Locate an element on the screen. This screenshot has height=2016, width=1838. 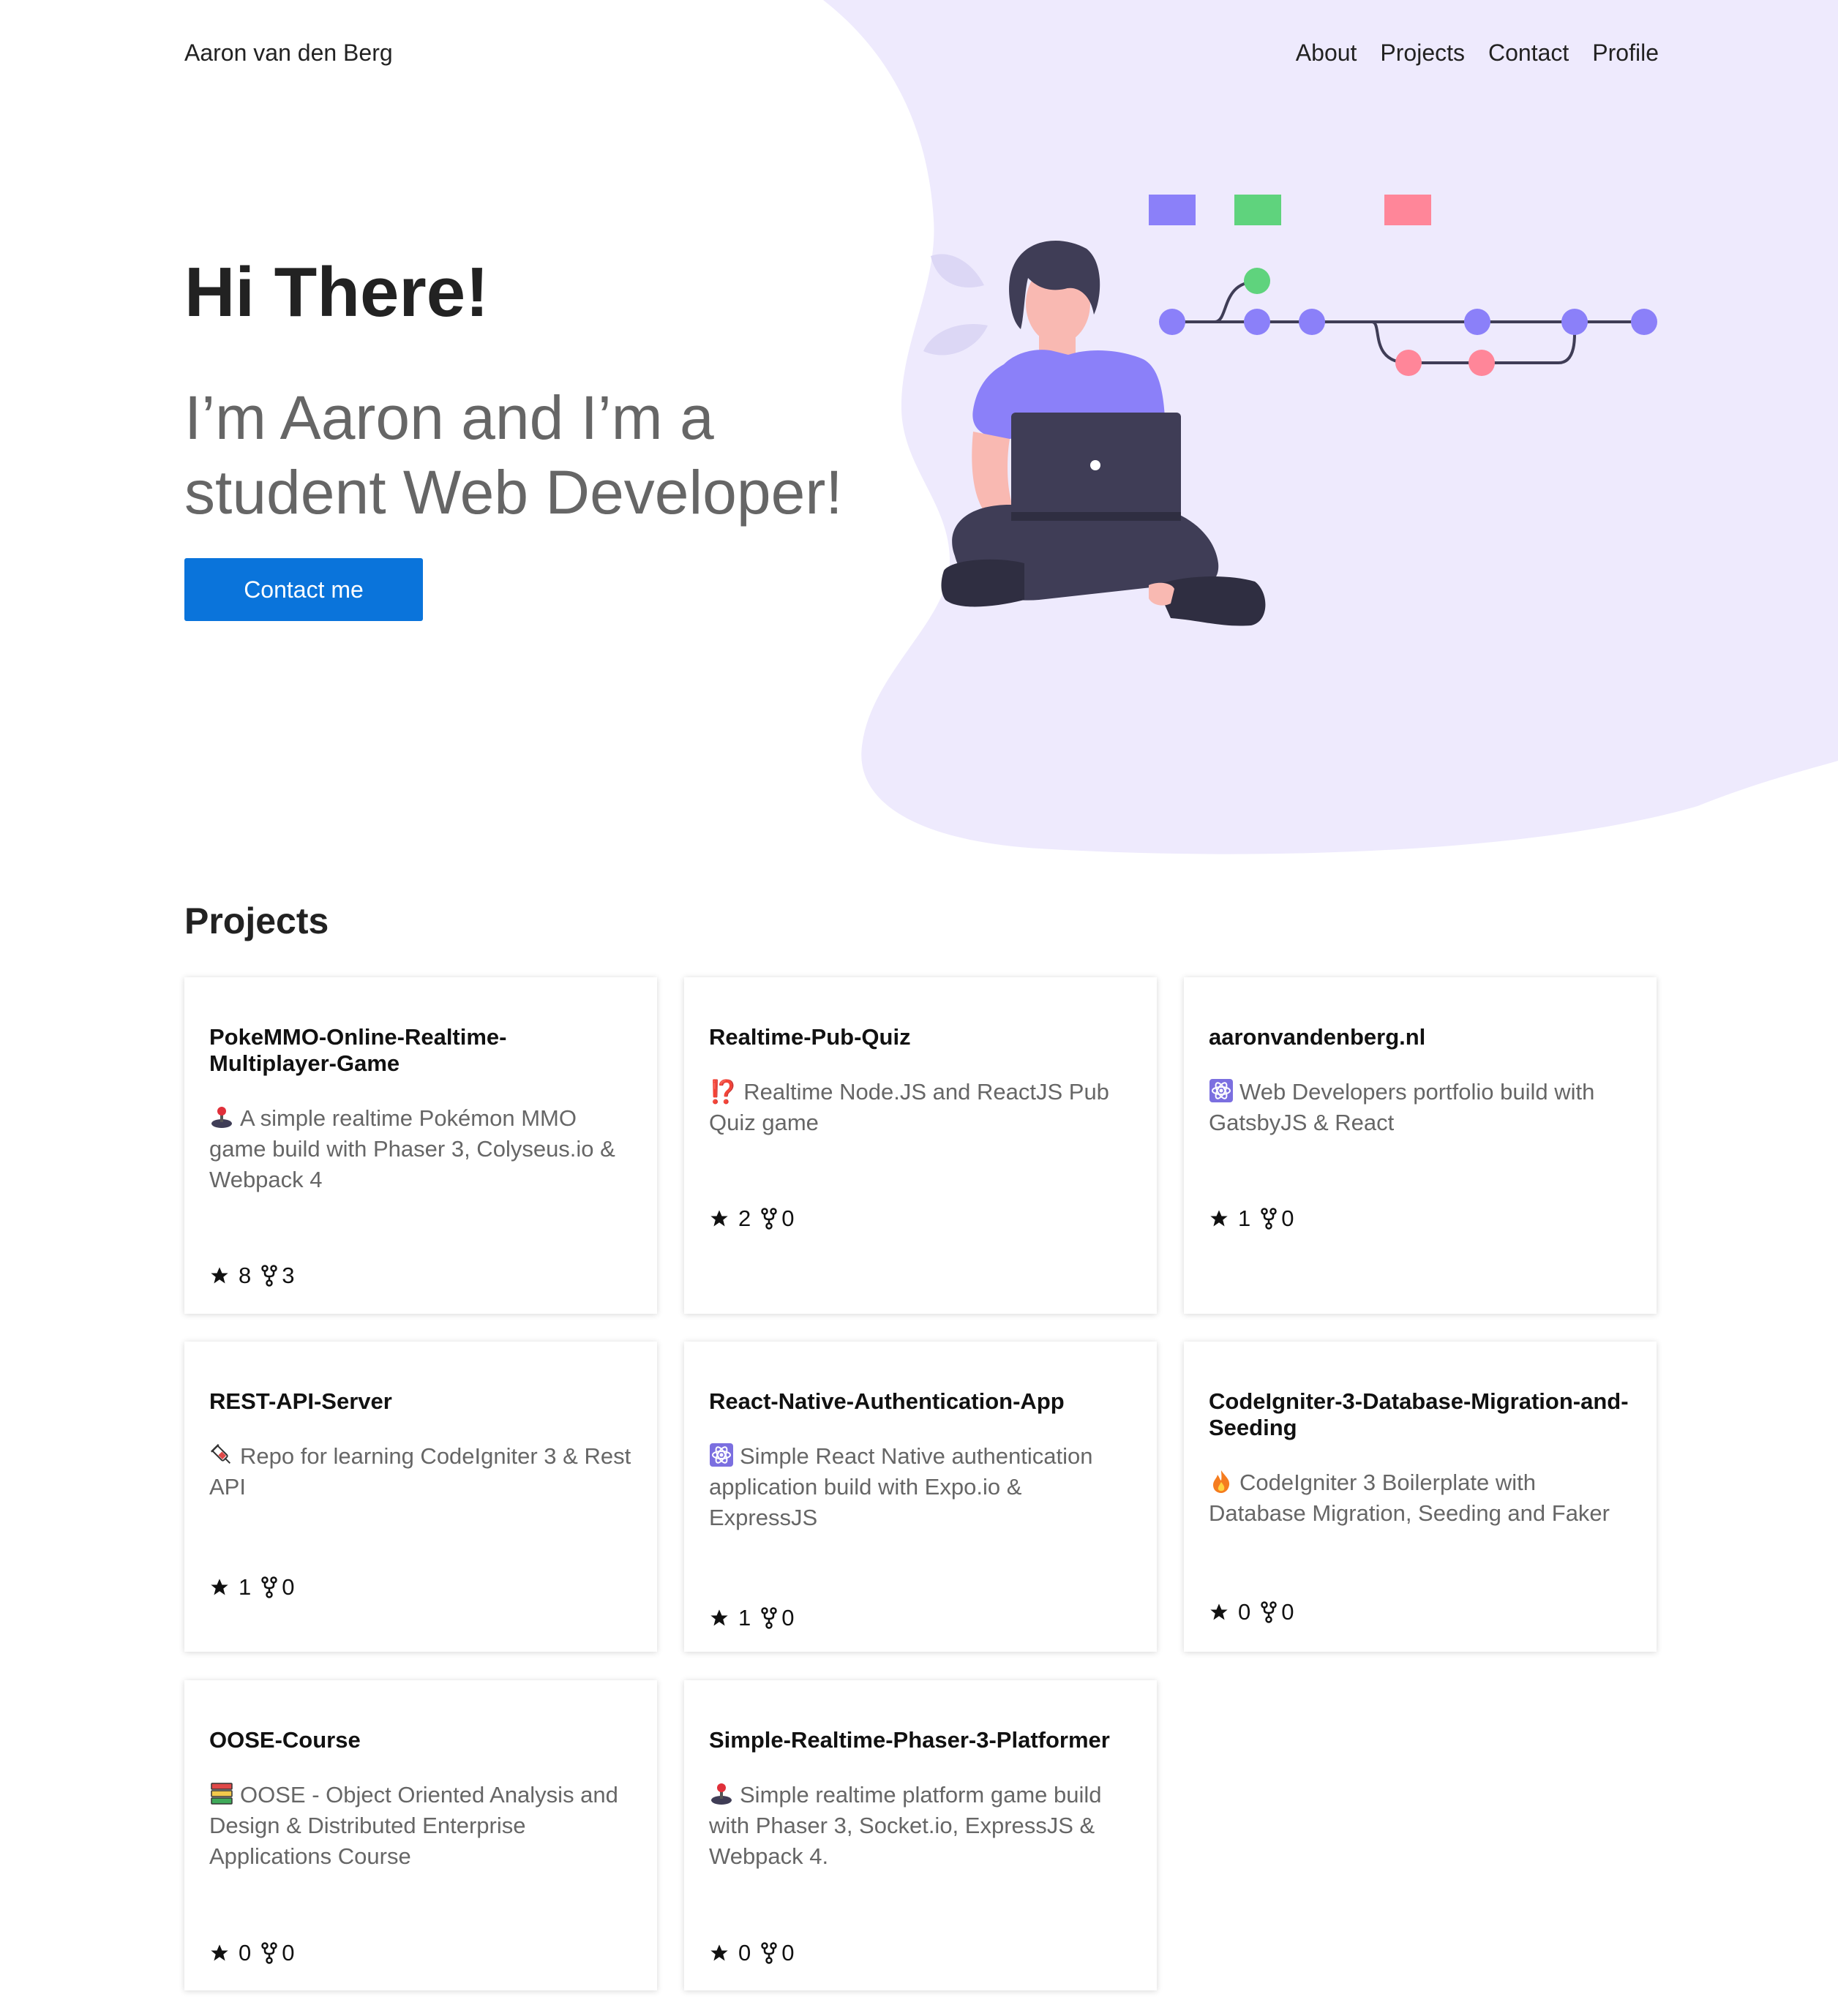
project-card-title: PokeMMO-Online-Realtime-Multiplayer-Game is located at coordinates (420, 1051).